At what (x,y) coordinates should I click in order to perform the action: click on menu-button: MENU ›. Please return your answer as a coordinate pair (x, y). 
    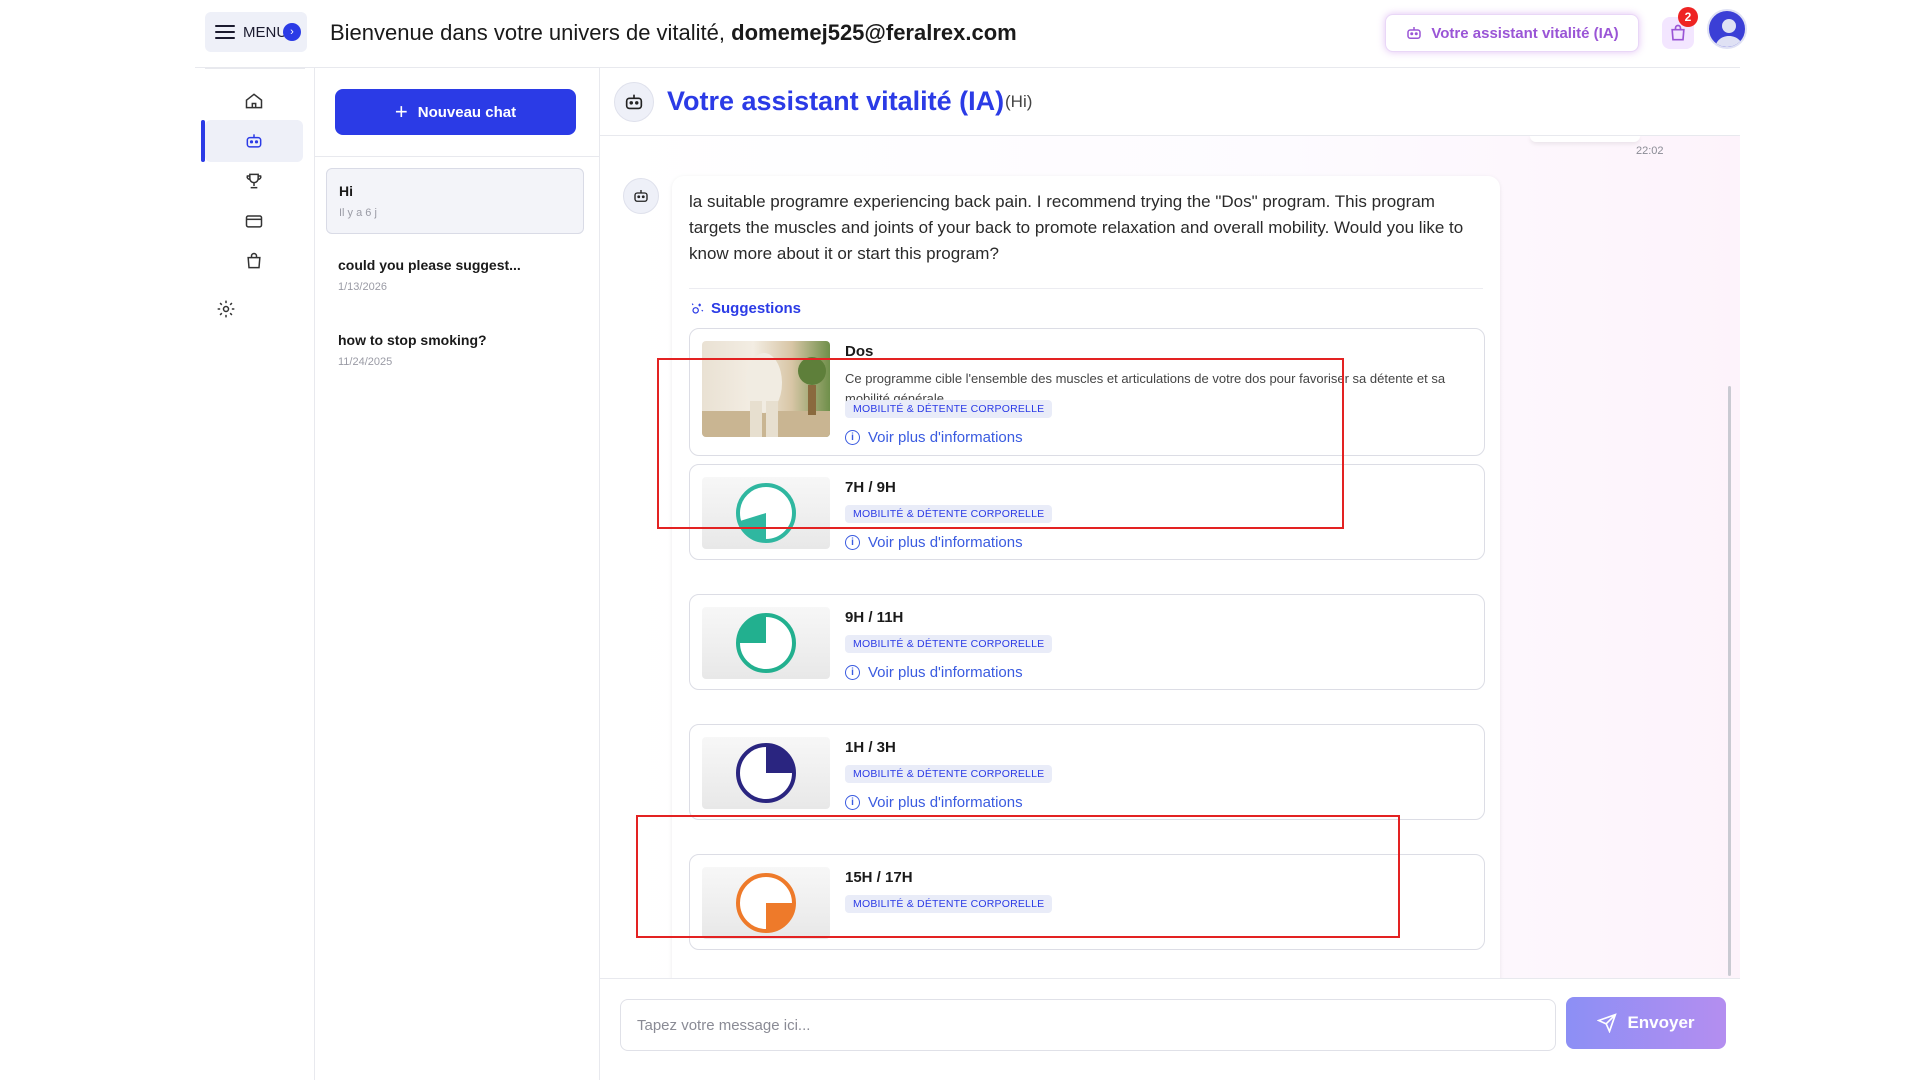
    Looking at the image, I should click on (256, 32).